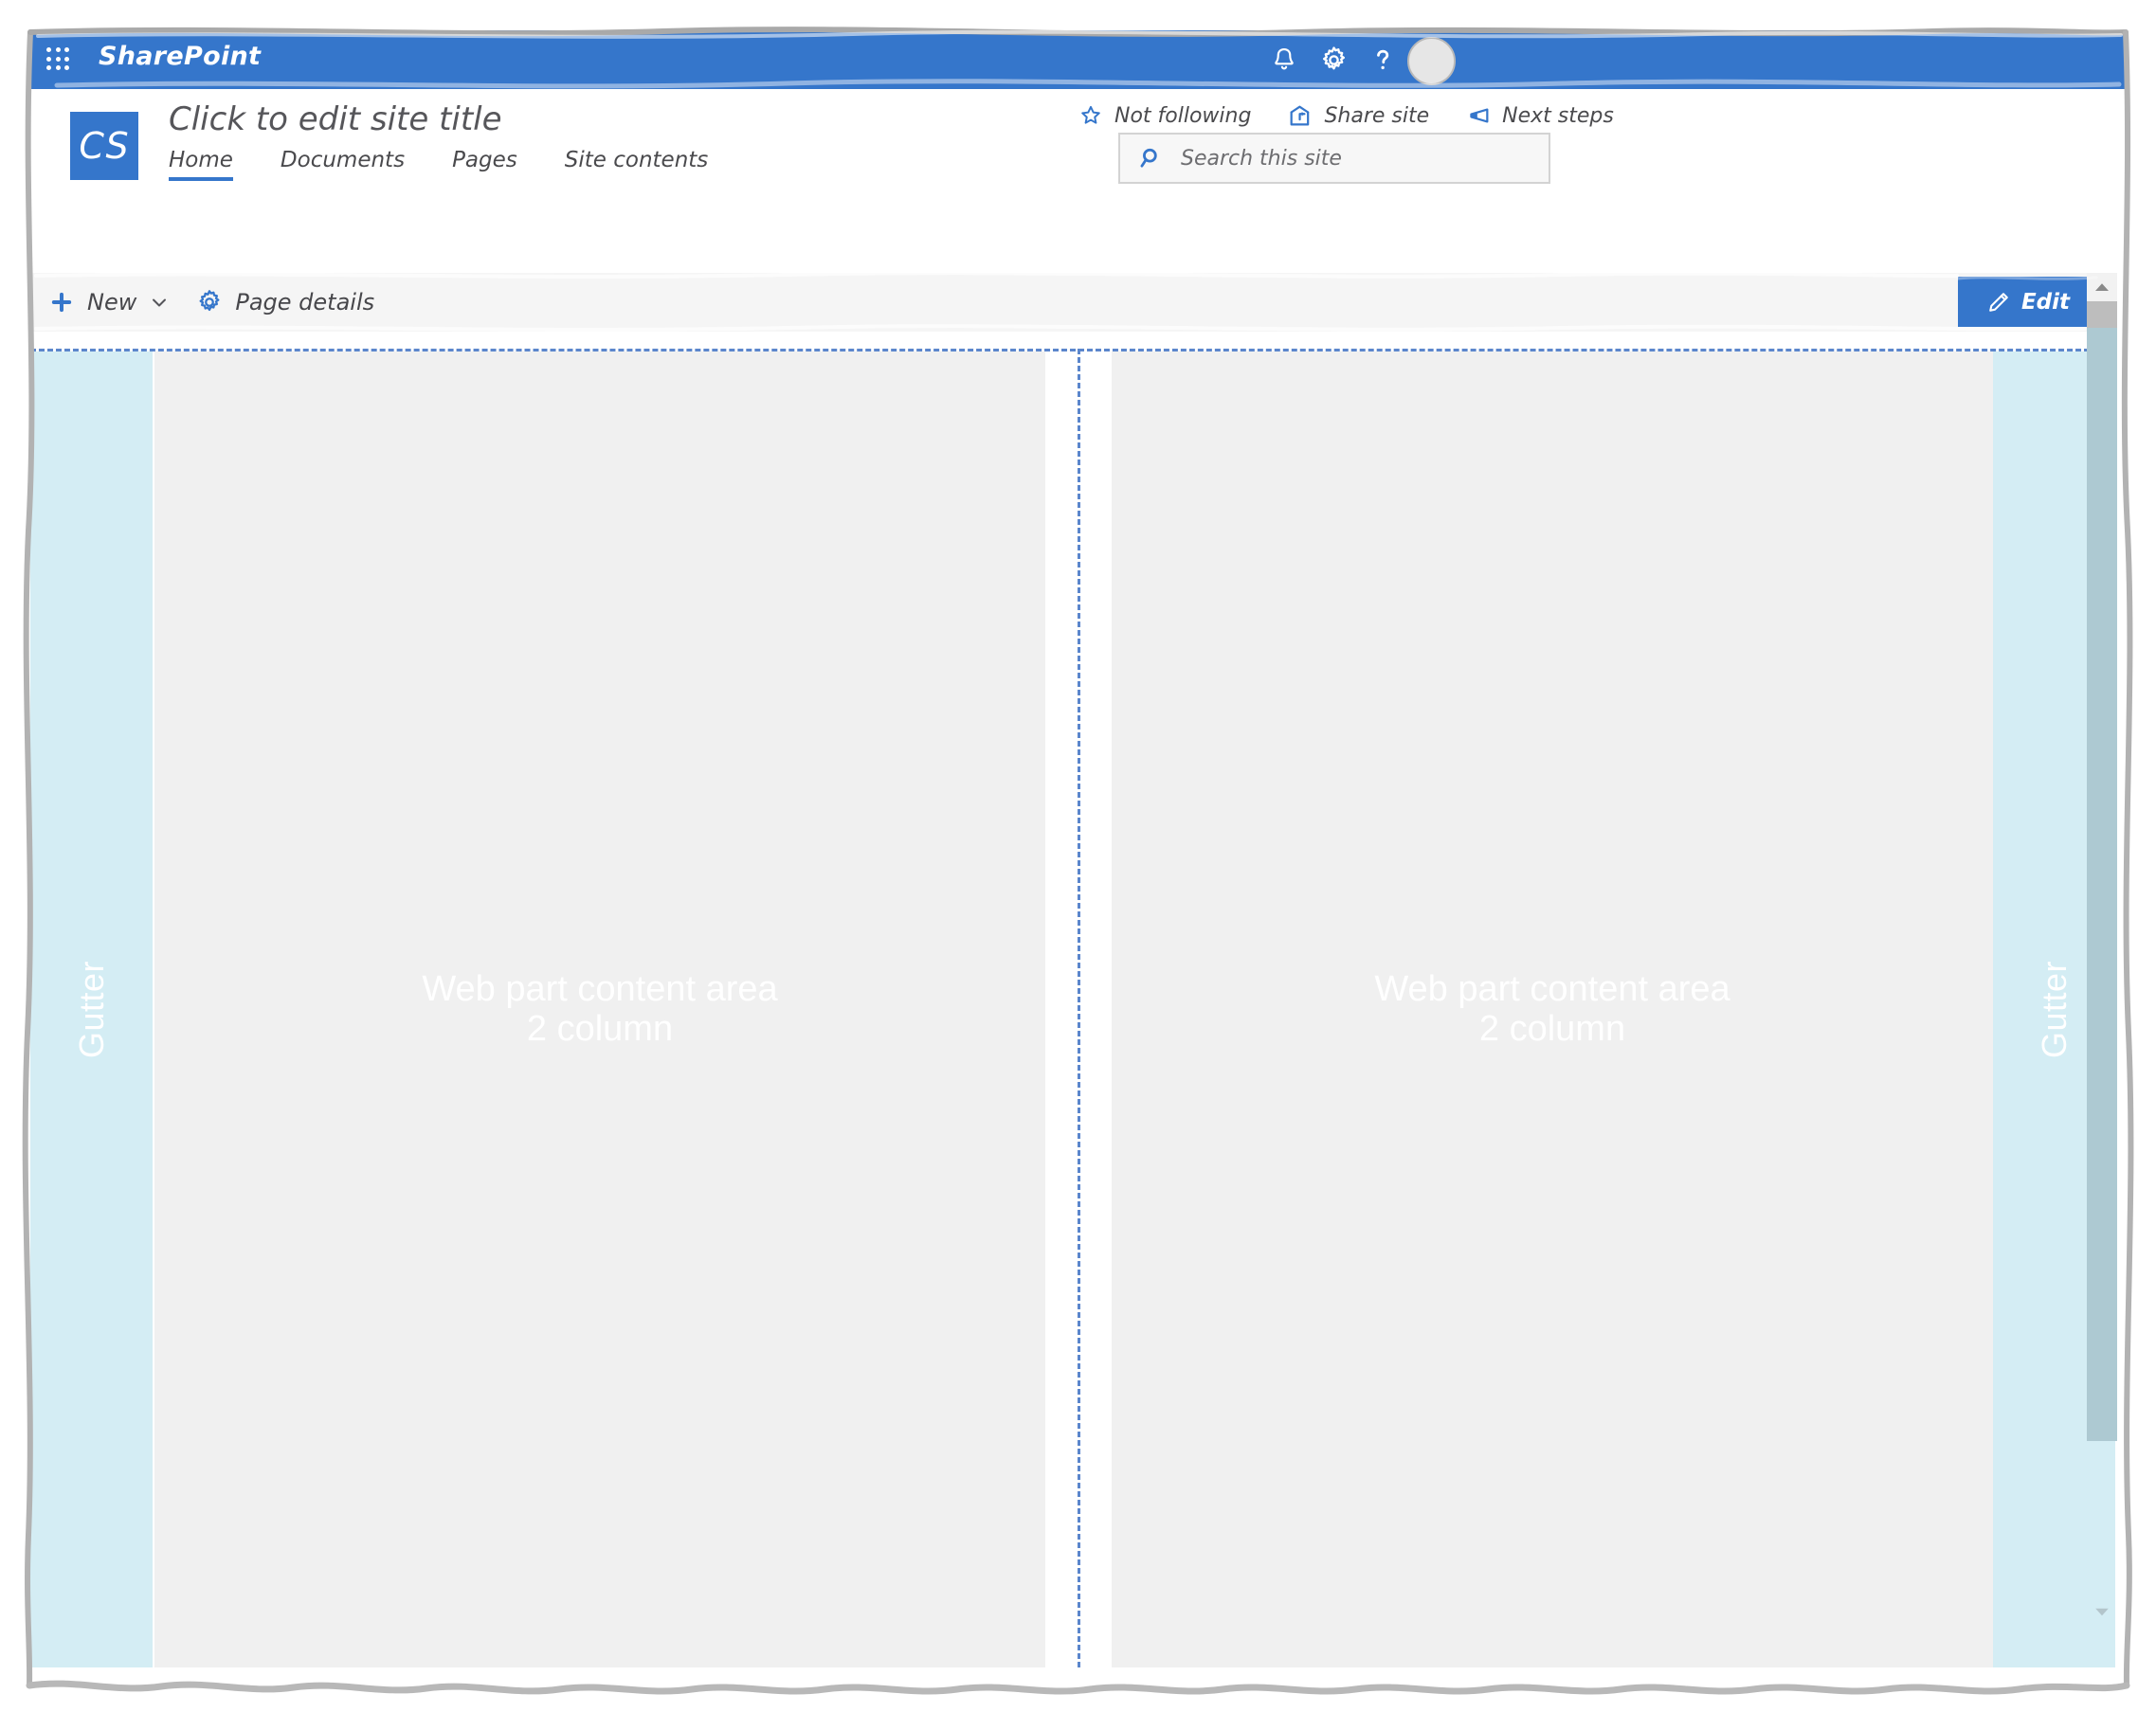 This screenshot has height=1712, width=2156. I want to click on scrollbar-track, so click(2102, 314).